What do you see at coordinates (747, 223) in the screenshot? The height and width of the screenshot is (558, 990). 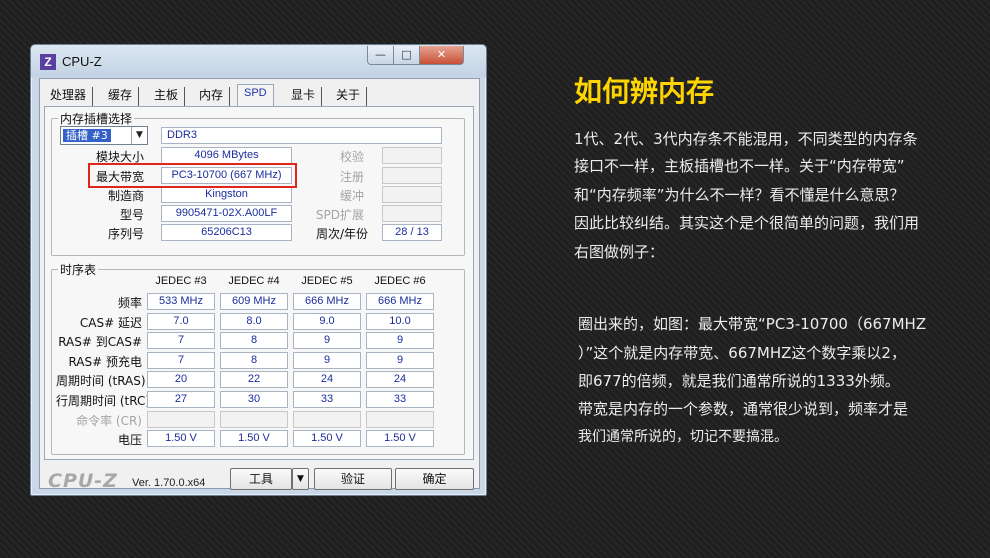 I see `paragraph-1-line-4: 因此比较纠结。其实这个是个很简单的问题，我们用` at bounding box center [747, 223].